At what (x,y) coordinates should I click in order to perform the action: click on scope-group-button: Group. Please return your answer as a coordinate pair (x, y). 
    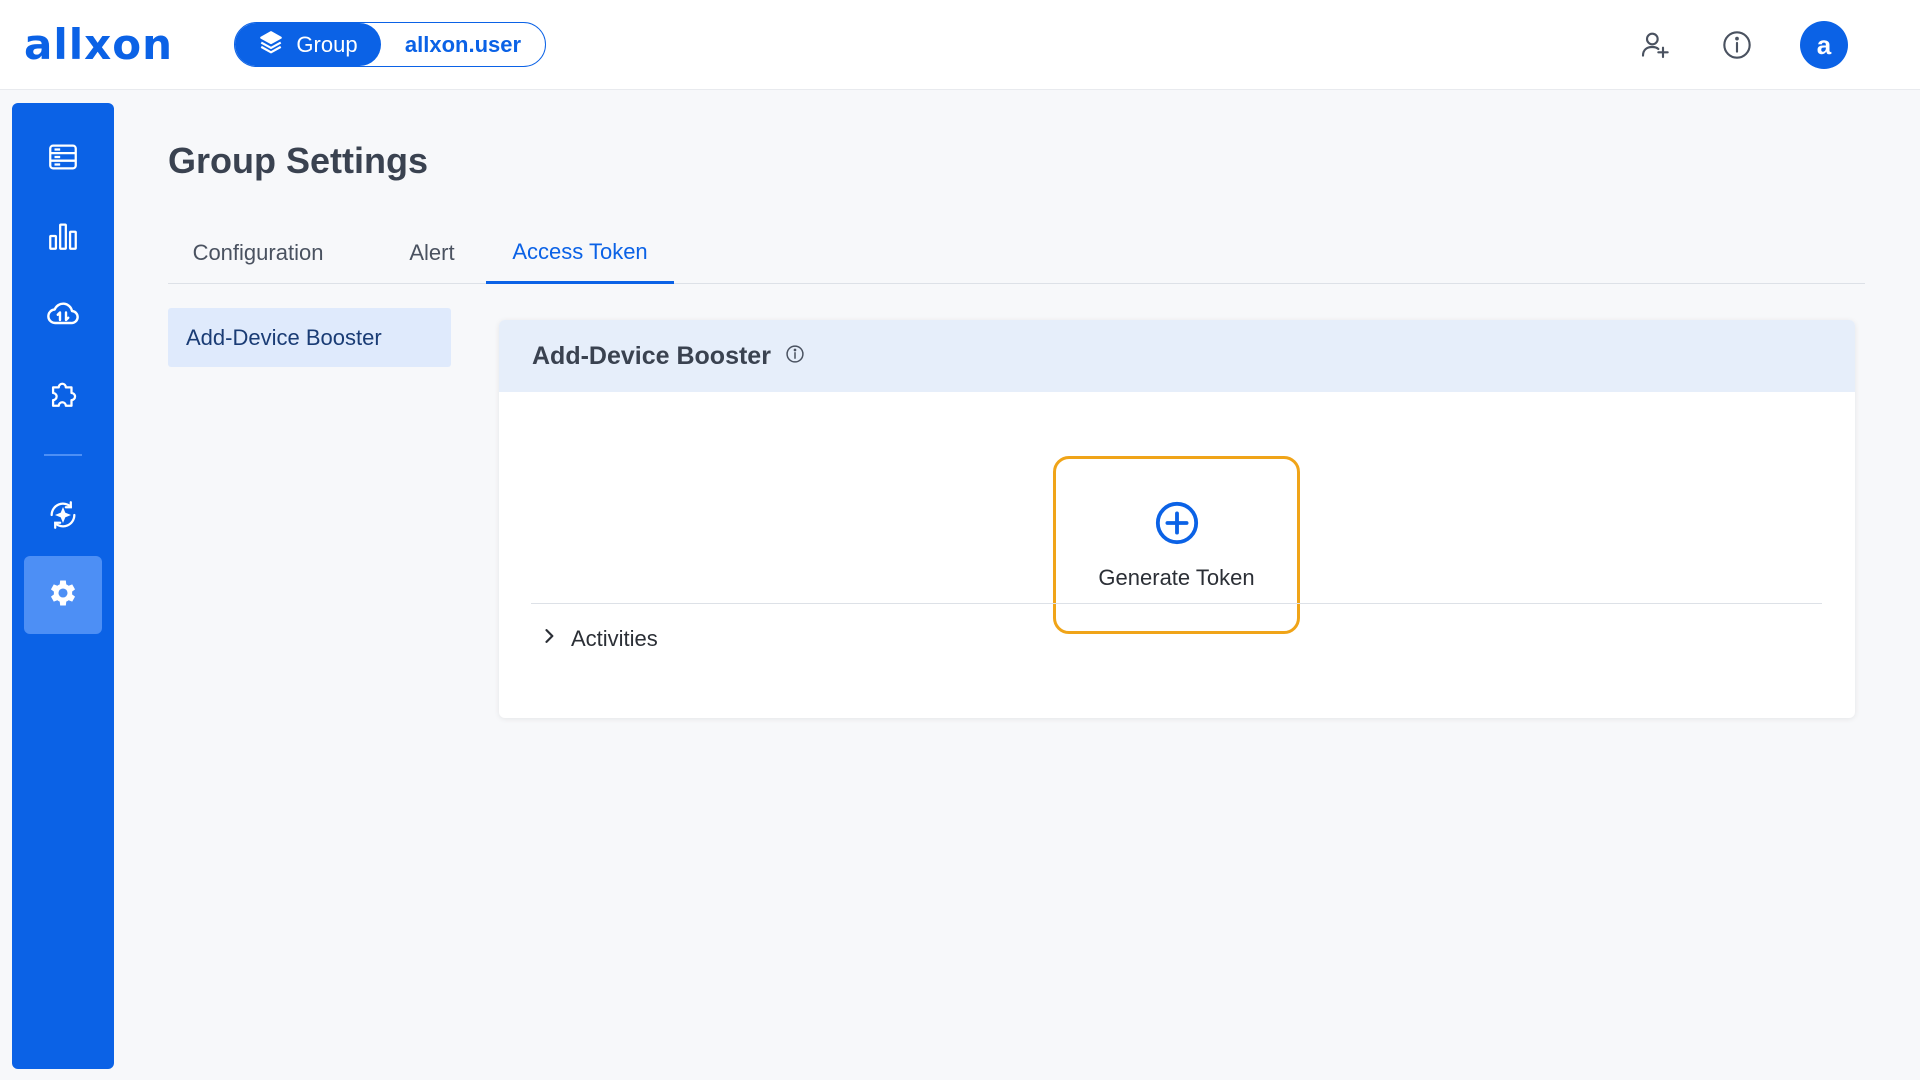
    Looking at the image, I should click on (308, 44).